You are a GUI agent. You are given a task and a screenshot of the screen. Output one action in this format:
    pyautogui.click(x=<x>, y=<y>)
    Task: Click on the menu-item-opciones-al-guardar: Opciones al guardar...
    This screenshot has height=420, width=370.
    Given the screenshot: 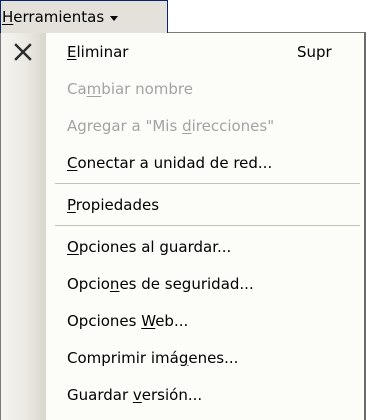 What is the action you would take?
    pyautogui.click(x=182, y=246)
    